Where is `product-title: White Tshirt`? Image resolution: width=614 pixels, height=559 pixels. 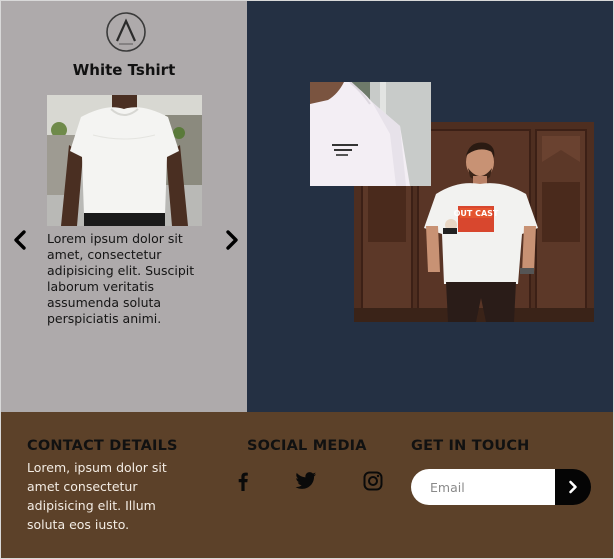
product-title: White Tshirt is located at coordinates (124, 70).